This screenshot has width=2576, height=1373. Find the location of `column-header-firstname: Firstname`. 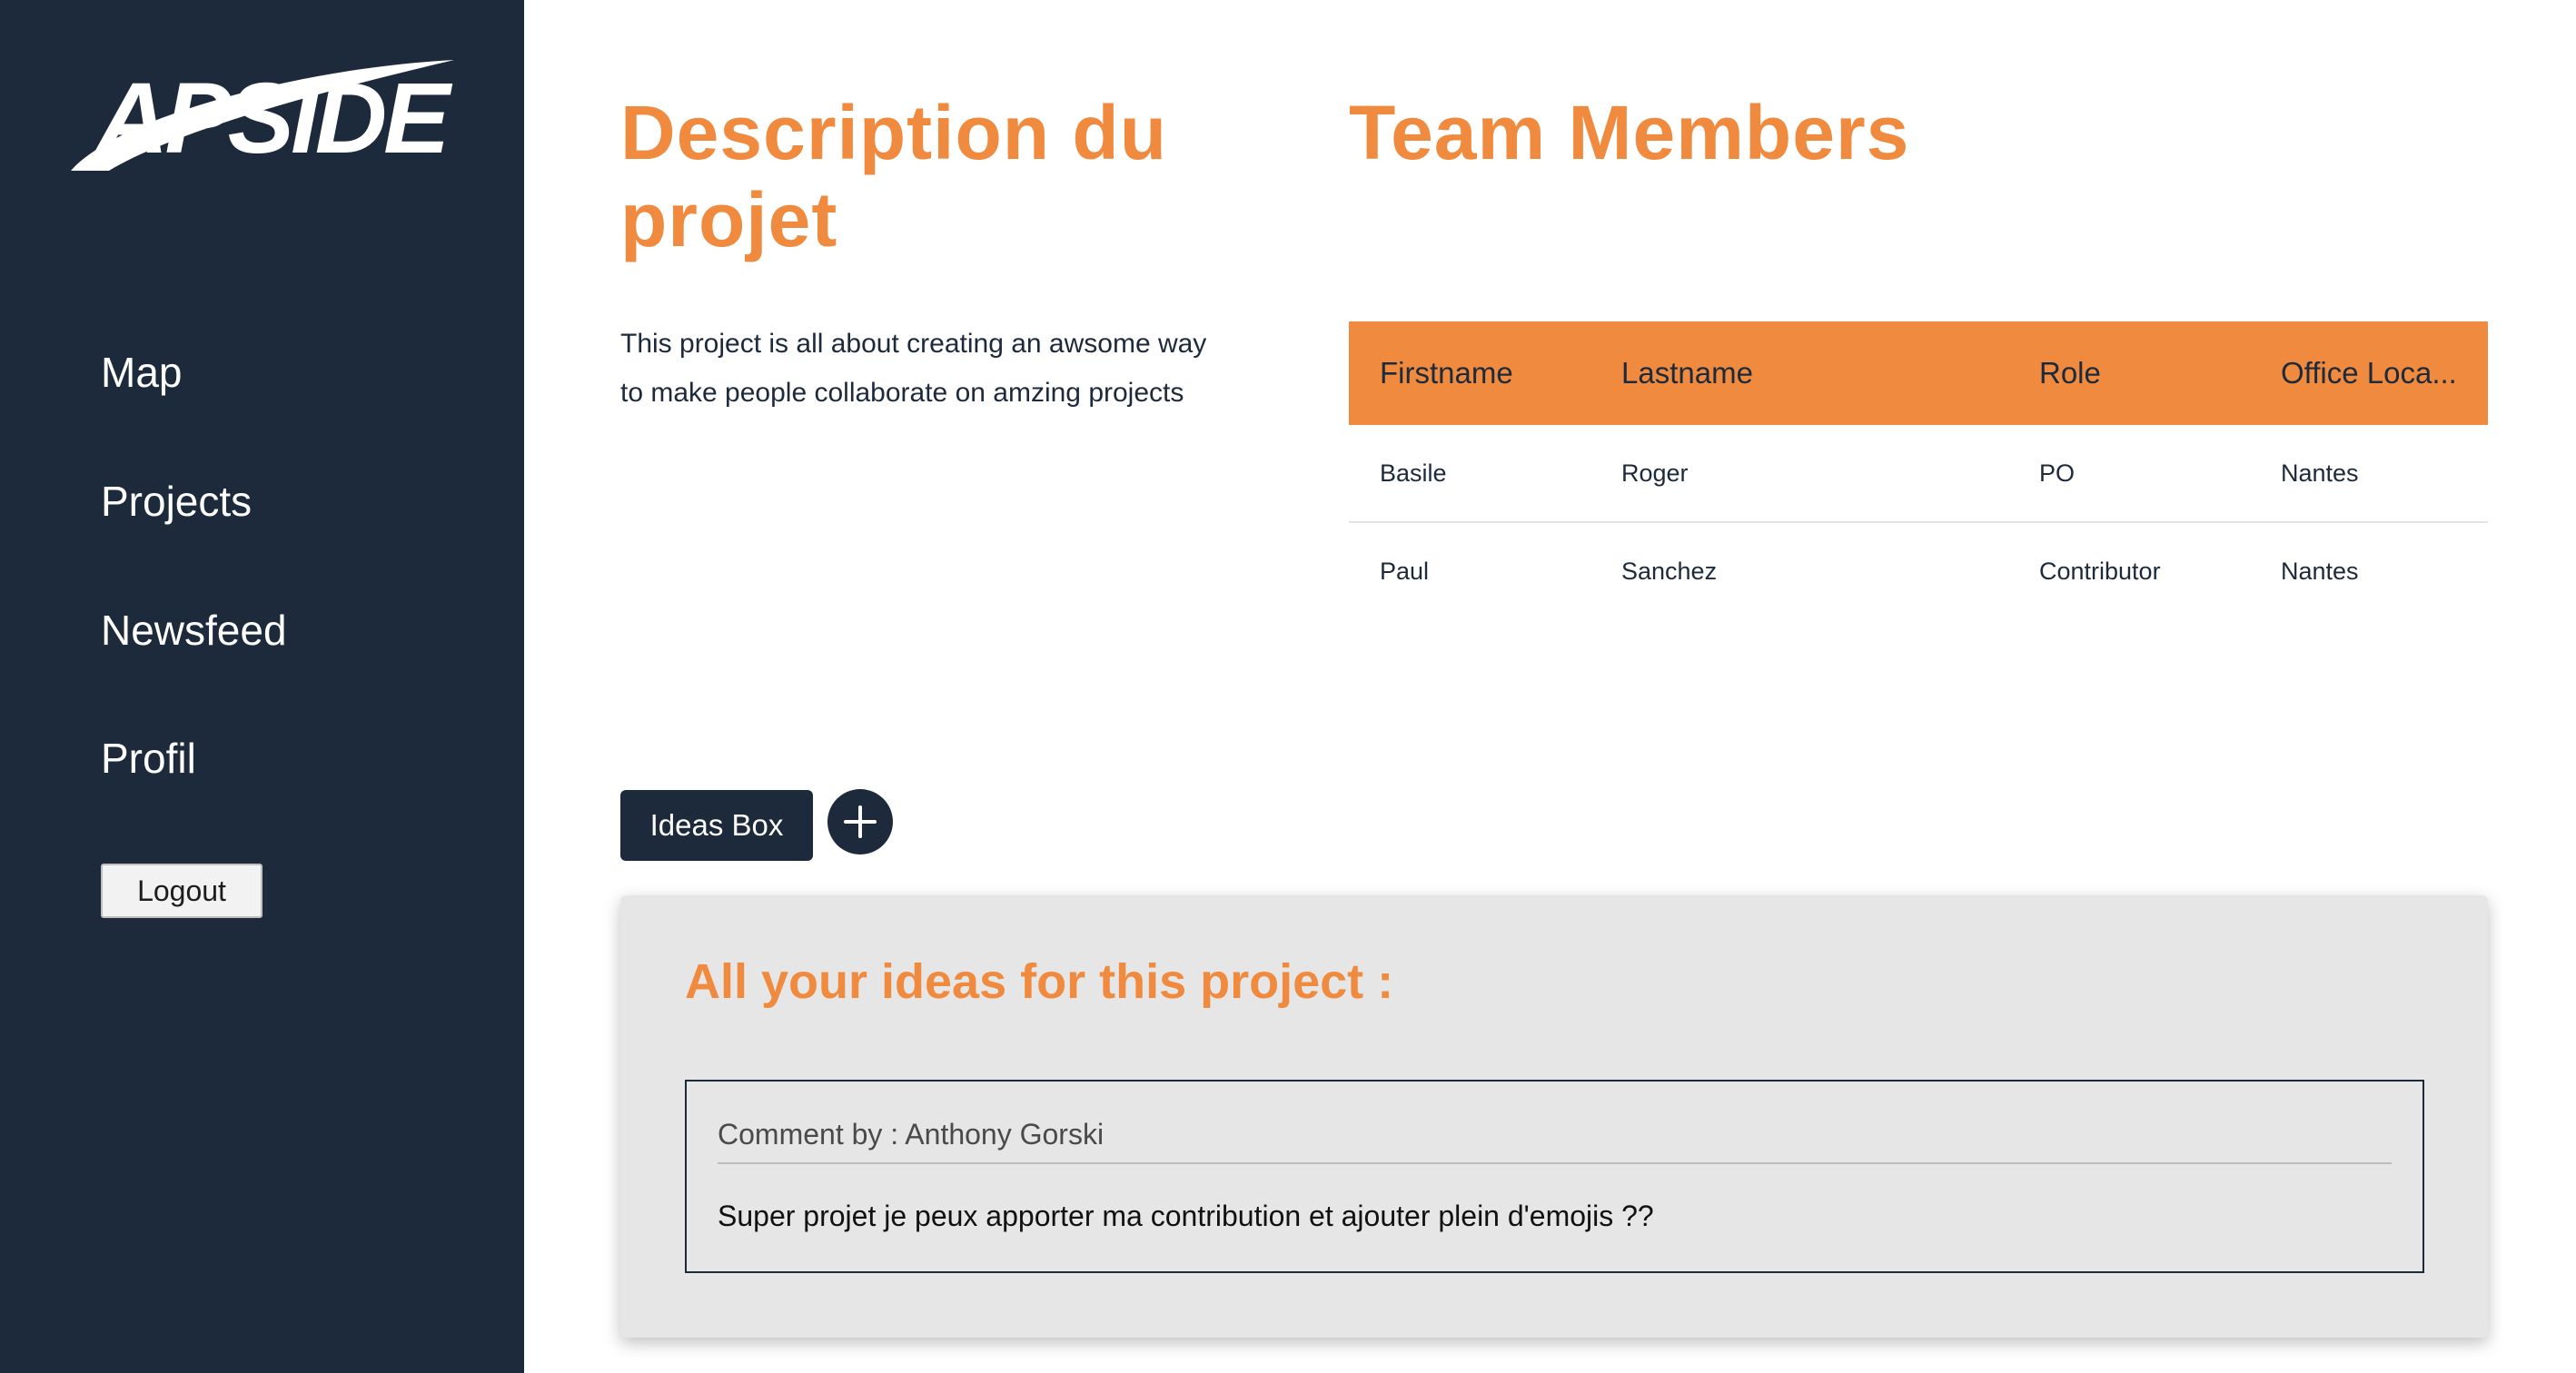

column-header-firstname: Firstname is located at coordinates (1469, 373).